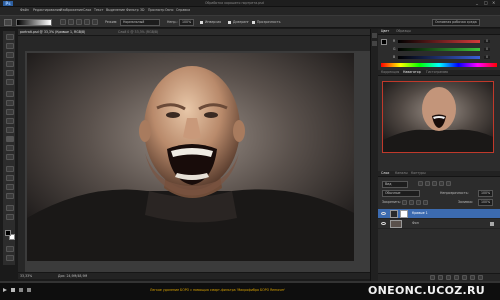 This screenshot has width=500, height=300. I want to click on brush-tool-icon, so click(10, 103).